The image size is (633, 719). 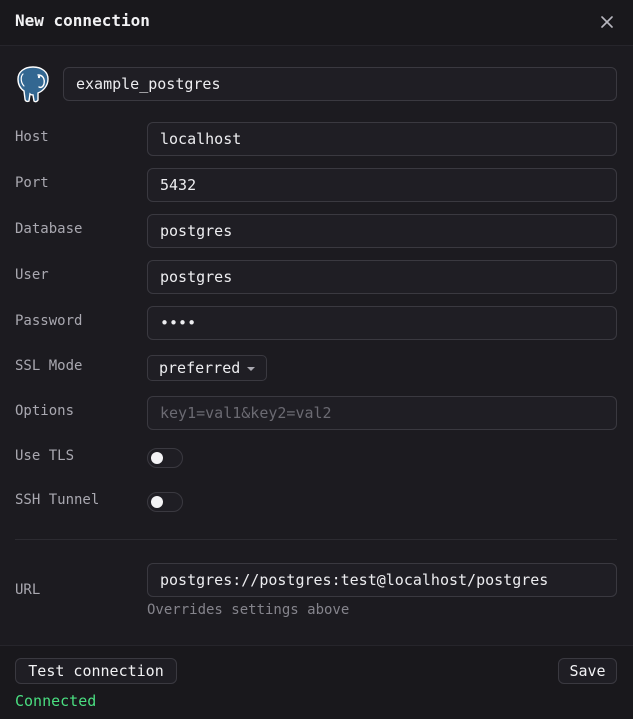 I want to click on options-label: Options, so click(x=45, y=411).